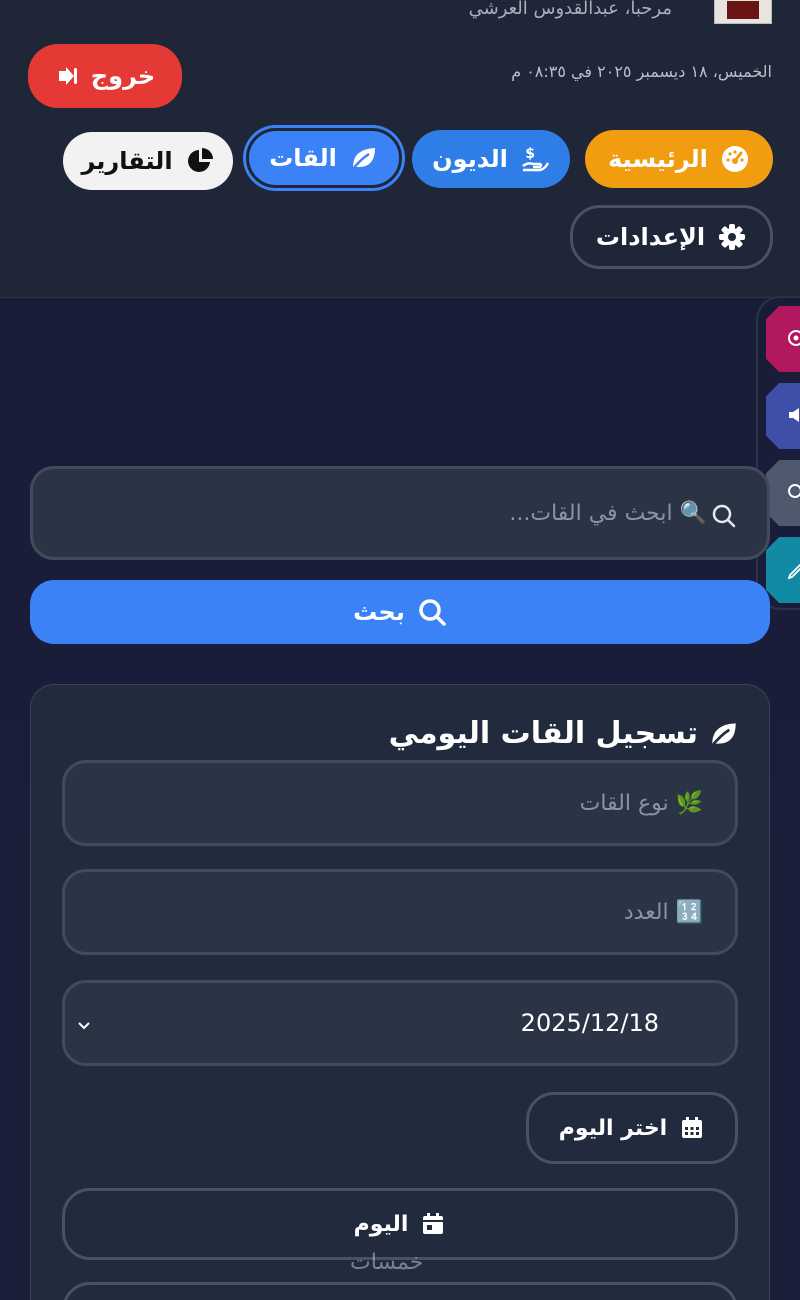 This screenshot has width=800, height=1300. I want to click on nav-home: الرئيسية, so click(679, 159).